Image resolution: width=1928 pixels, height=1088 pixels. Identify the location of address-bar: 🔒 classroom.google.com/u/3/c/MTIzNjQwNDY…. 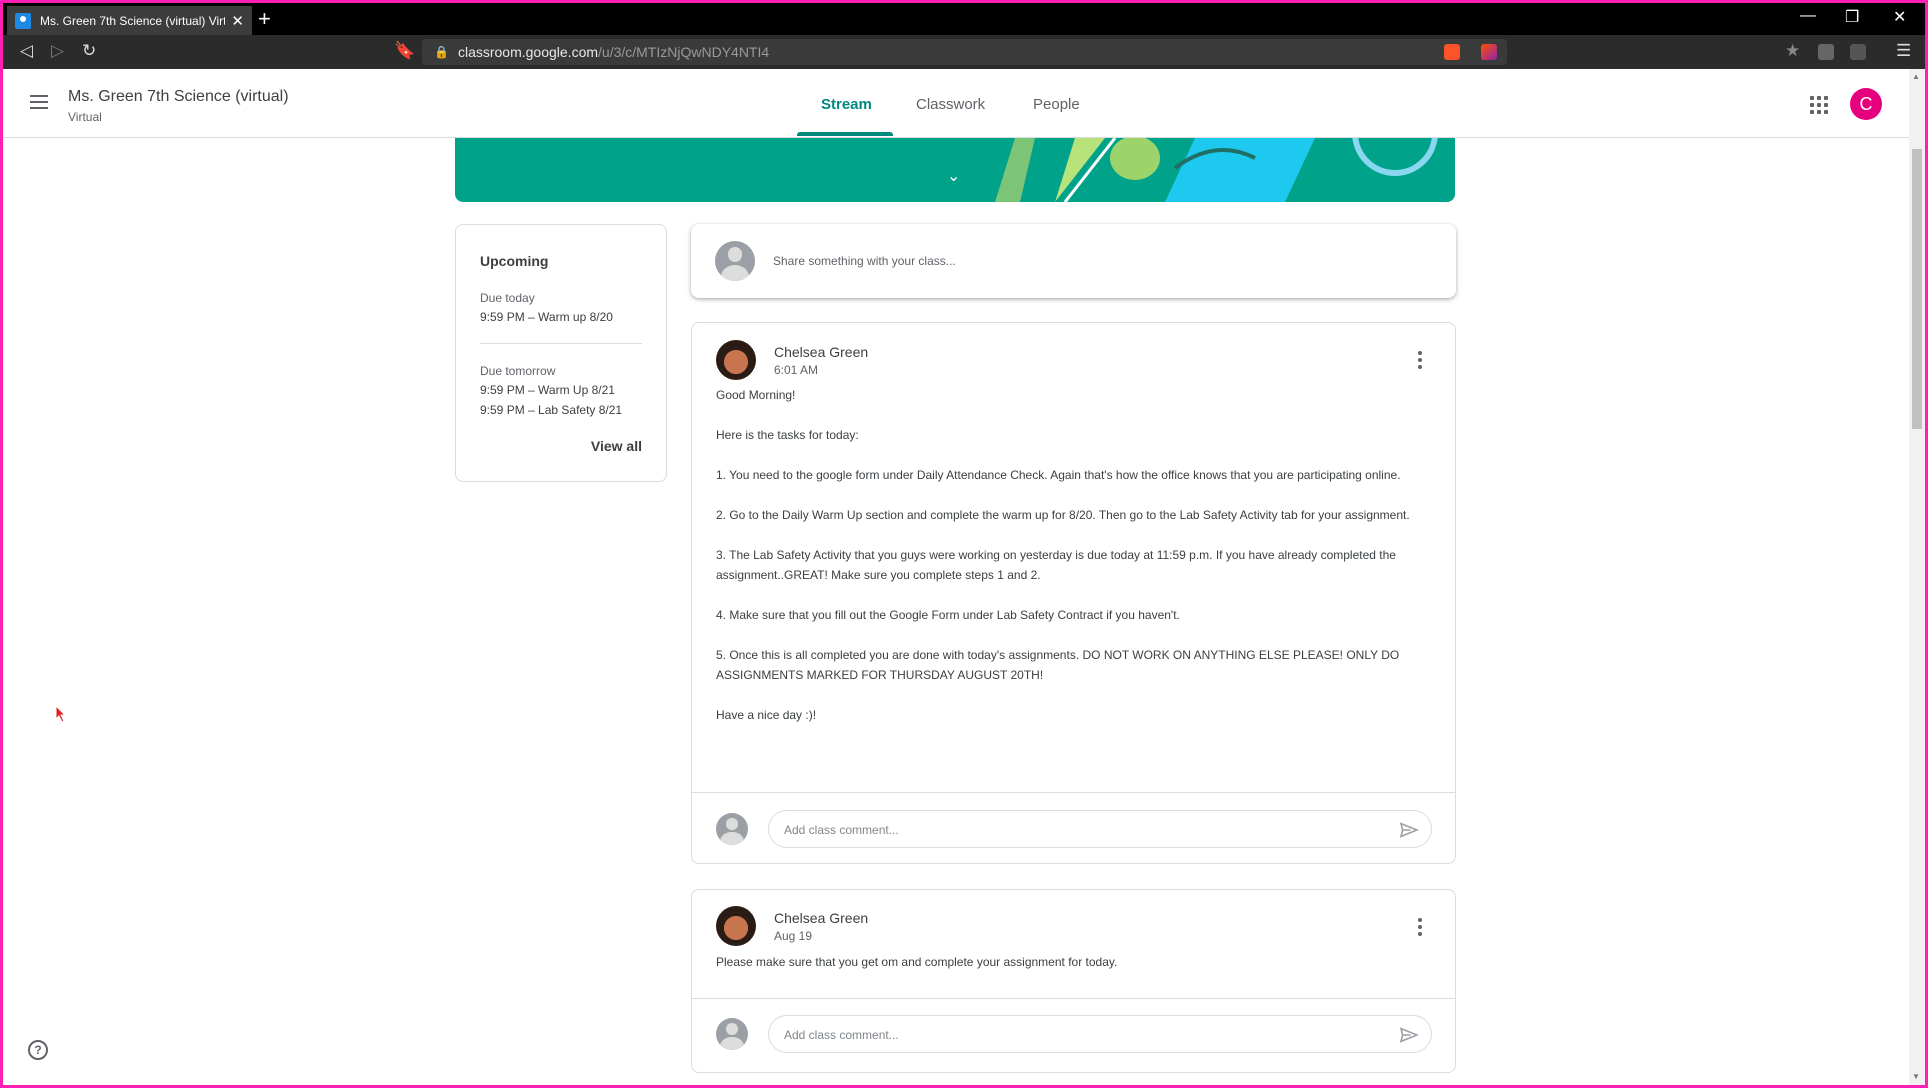
(964, 52).